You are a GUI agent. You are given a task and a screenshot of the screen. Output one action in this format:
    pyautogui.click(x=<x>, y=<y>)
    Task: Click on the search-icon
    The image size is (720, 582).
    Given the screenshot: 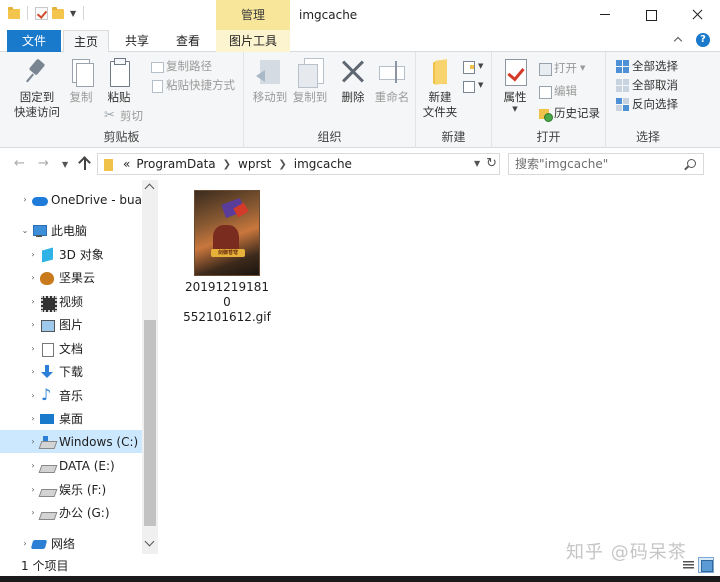 What is the action you would take?
    pyautogui.click(x=691, y=163)
    